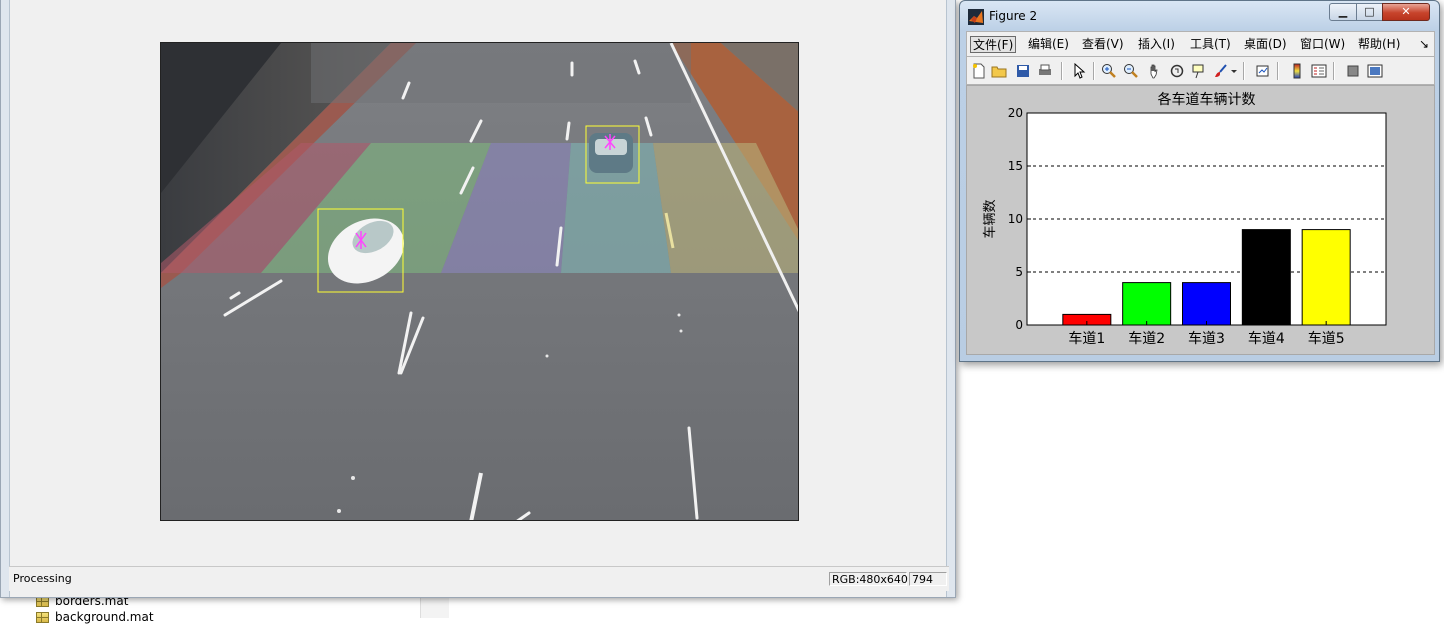  What do you see at coordinates (1013, 16) in the screenshot?
I see `figure-title: Figure 2` at bounding box center [1013, 16].